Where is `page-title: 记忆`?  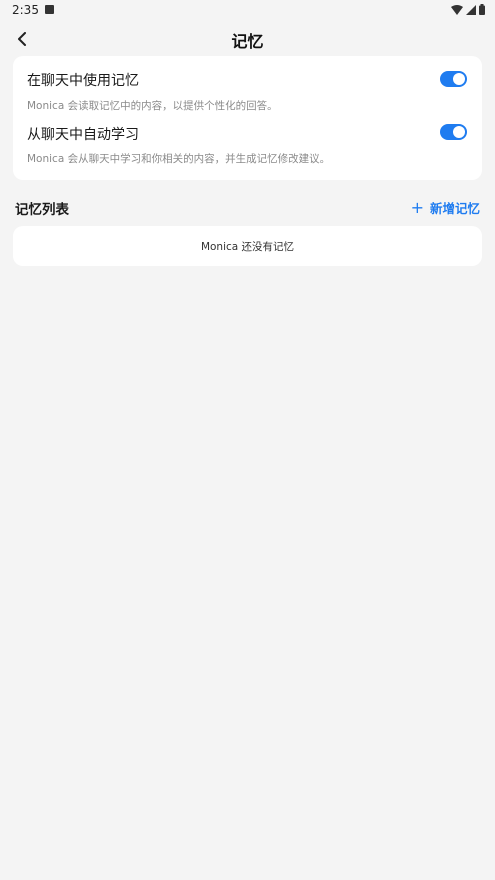
page-title: 记忆 is located at coordinates (247, 41).